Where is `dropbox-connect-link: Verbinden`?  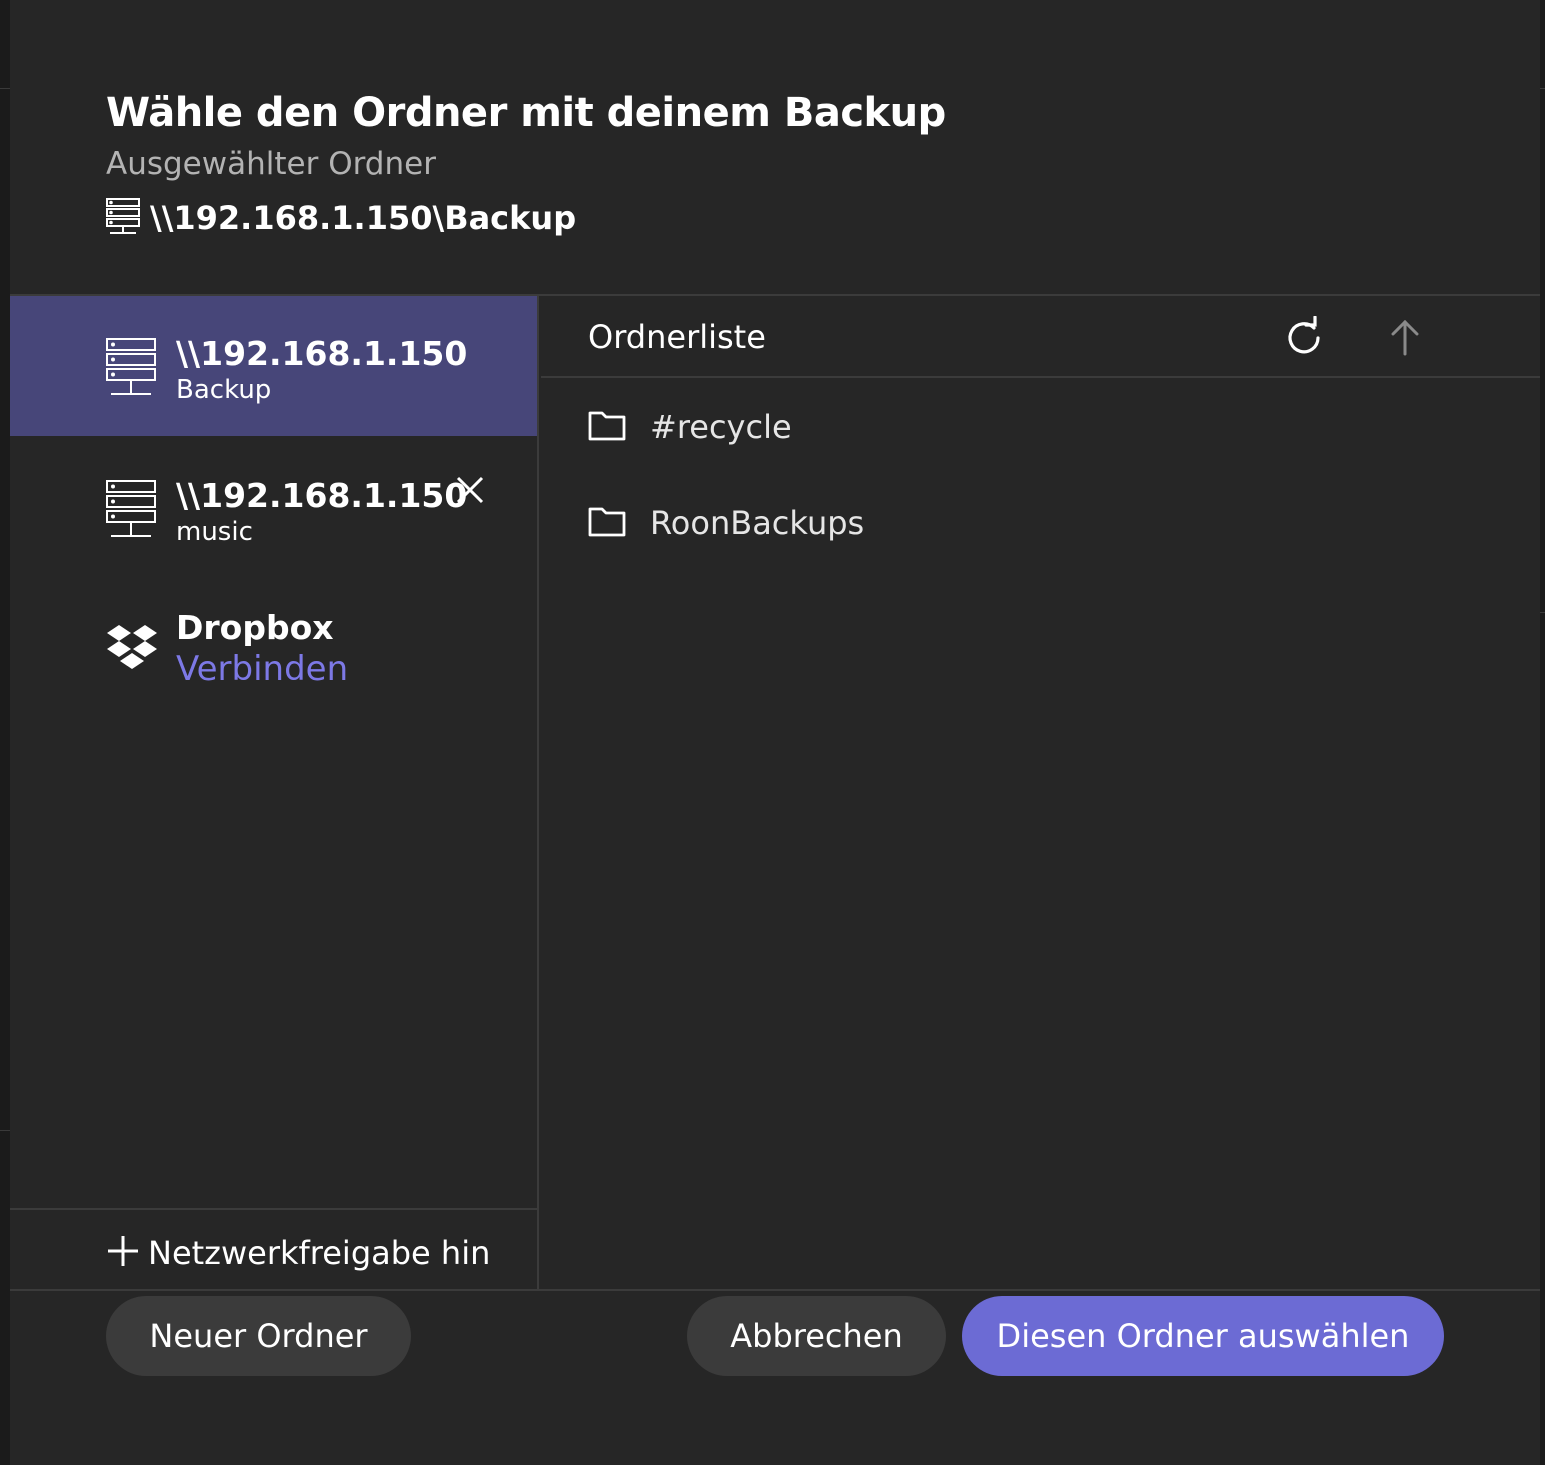
dropbox-connect-link: Verbinden is located at coordinates (262, 669).